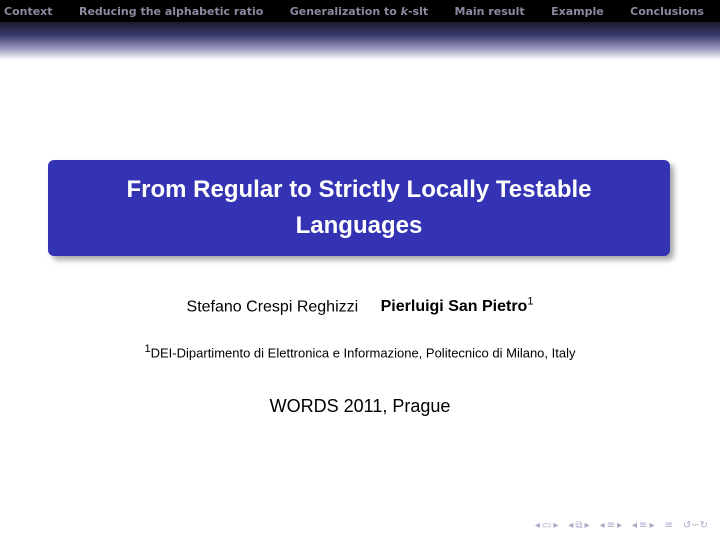 The width and height of the screenshot is (720, 541). I want to click on nav-reducing-alphabetic-ratio: Reducing the alphabetic ratio, so click(171, 11).